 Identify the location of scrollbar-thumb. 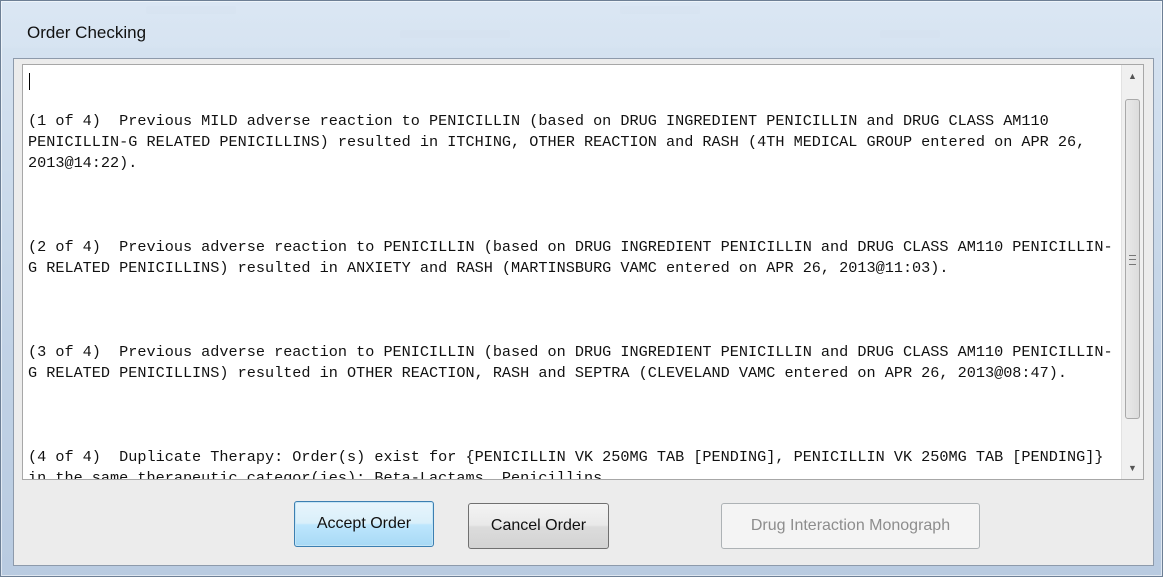
(1132, 259).